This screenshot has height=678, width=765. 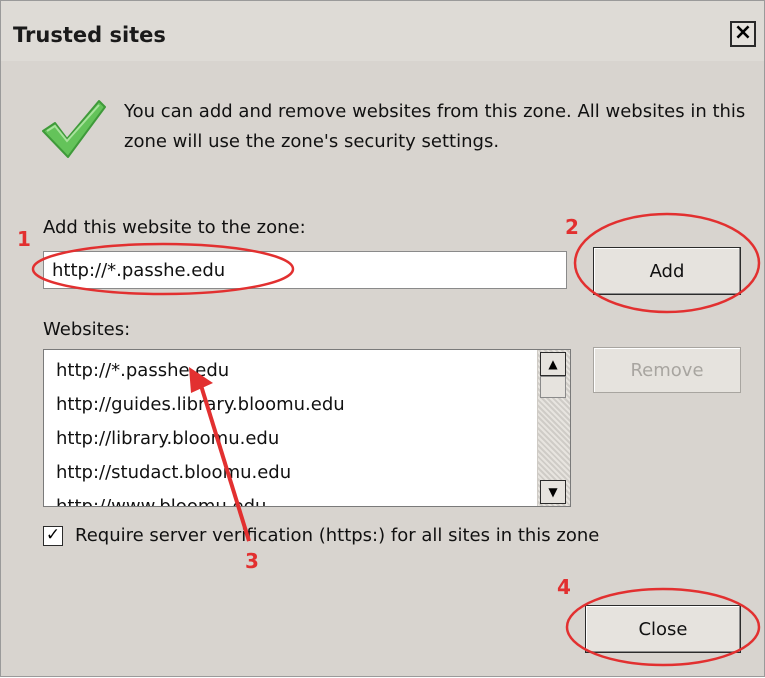 What do you see at coordinates (24, 239) in the screenshot?
I see `annotation-number-1: 1` at bounding box center [24, 239].